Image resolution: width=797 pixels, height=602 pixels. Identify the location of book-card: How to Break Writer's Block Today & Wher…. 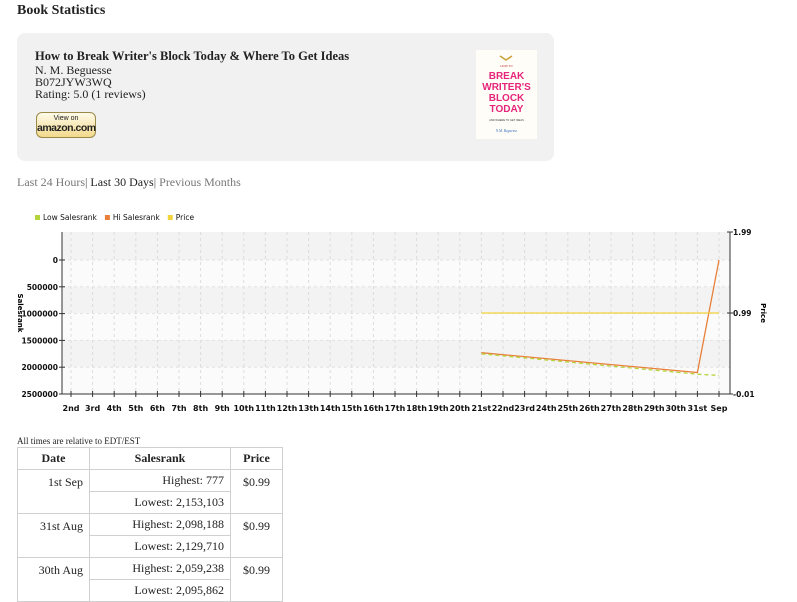
(285, 97).